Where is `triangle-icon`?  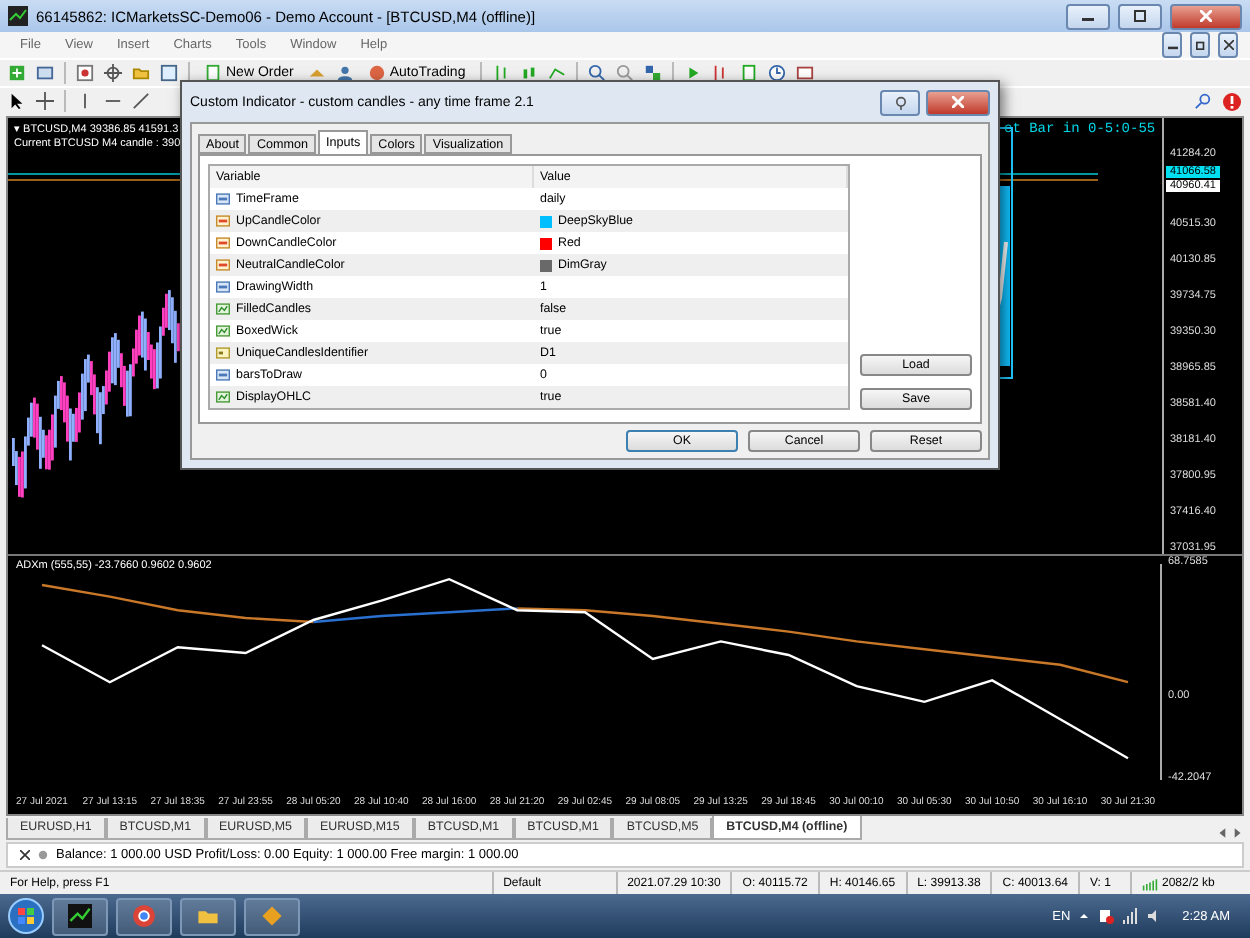
triangle-icon is located at coordinates (316, 73).